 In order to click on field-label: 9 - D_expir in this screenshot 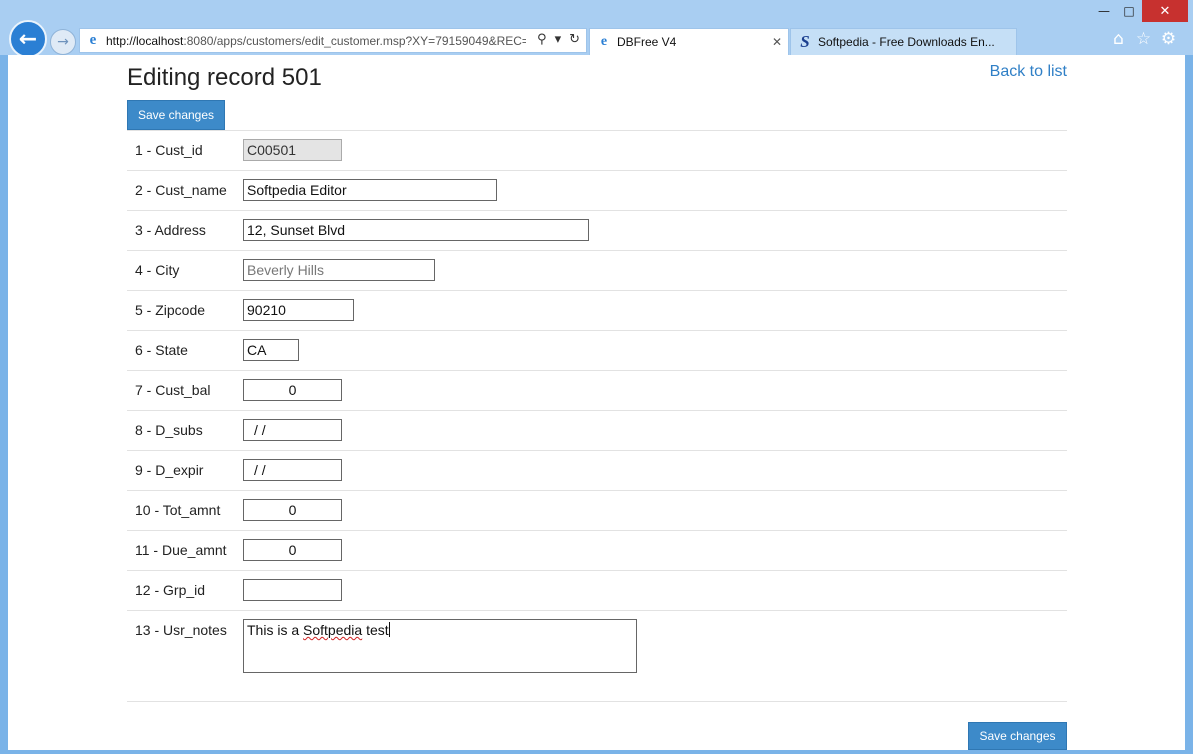, I will do `click(169, 470)`.